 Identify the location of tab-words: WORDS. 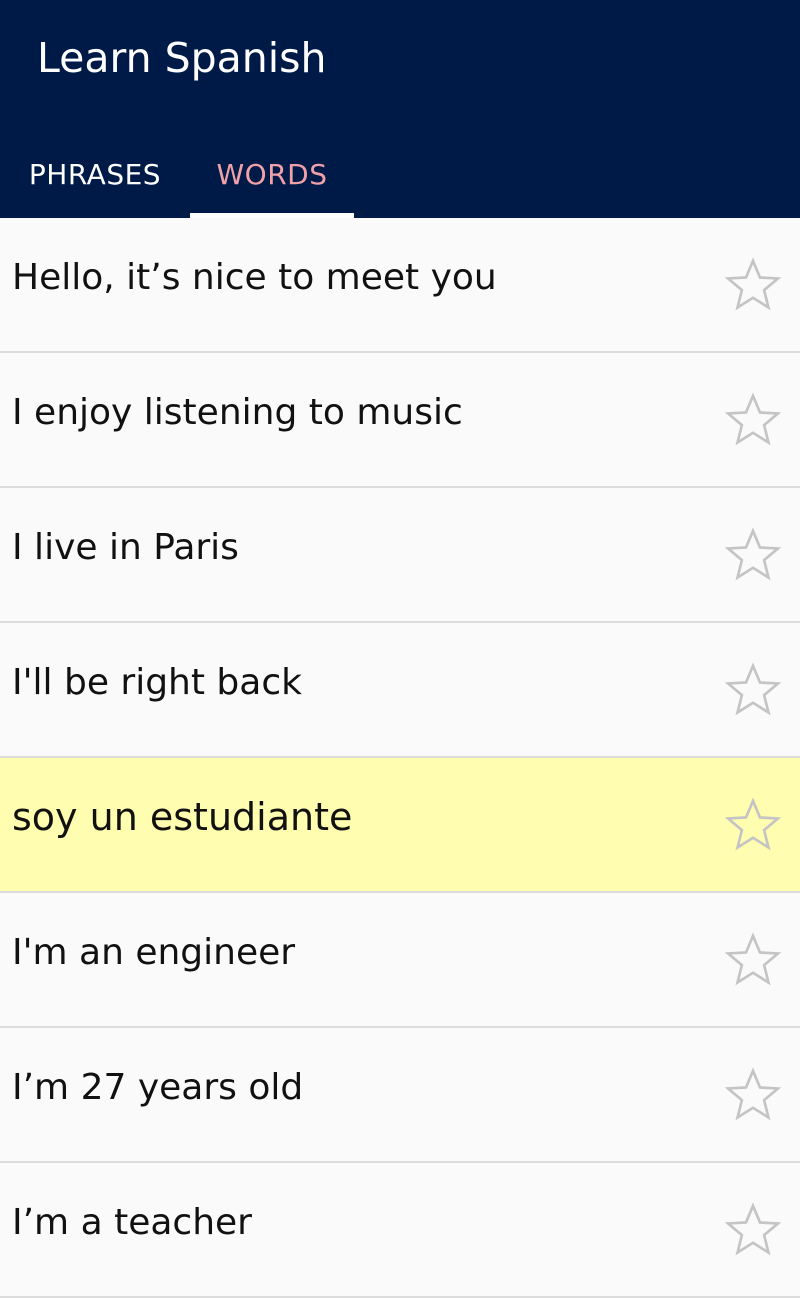
(272, 174).